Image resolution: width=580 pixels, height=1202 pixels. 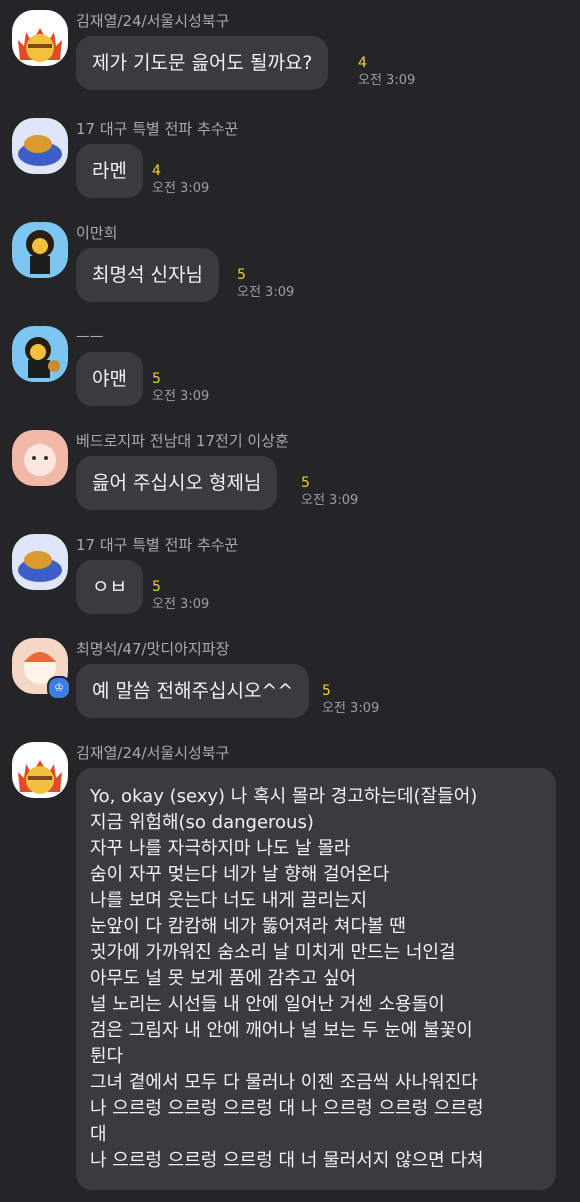 What do you see at coordinates (90, 337) in the screenshot?
I see `sender-name: ㅡㅡ` at bounding box center [90, 337].